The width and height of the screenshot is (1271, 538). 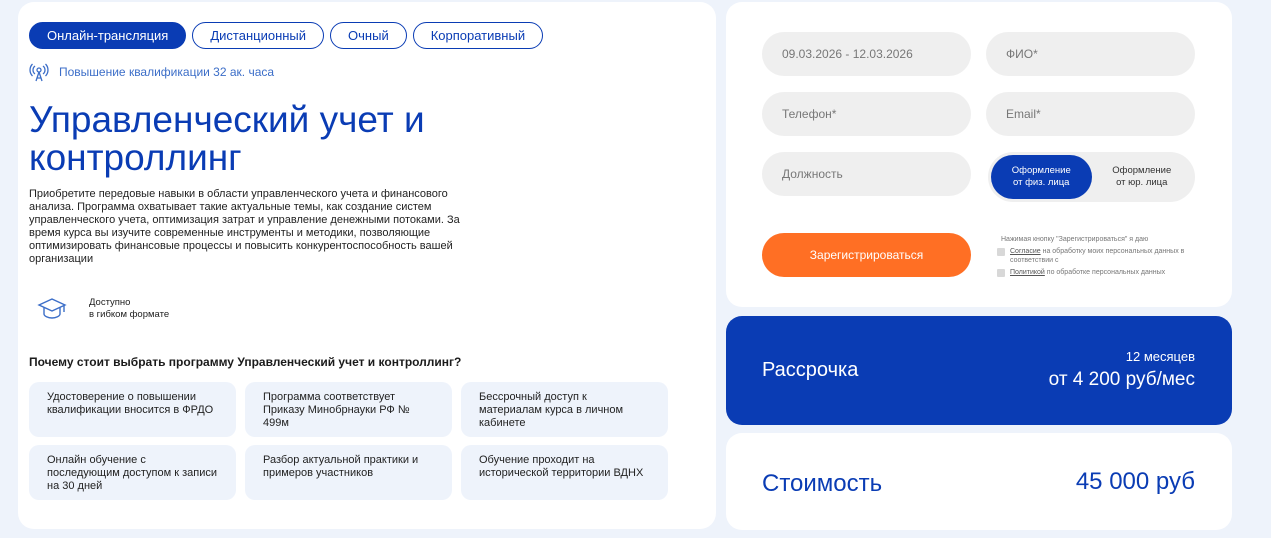 I want to click on qualification-info: Повышение квалификации 32 ак. часа, so click(x=151, y=72).